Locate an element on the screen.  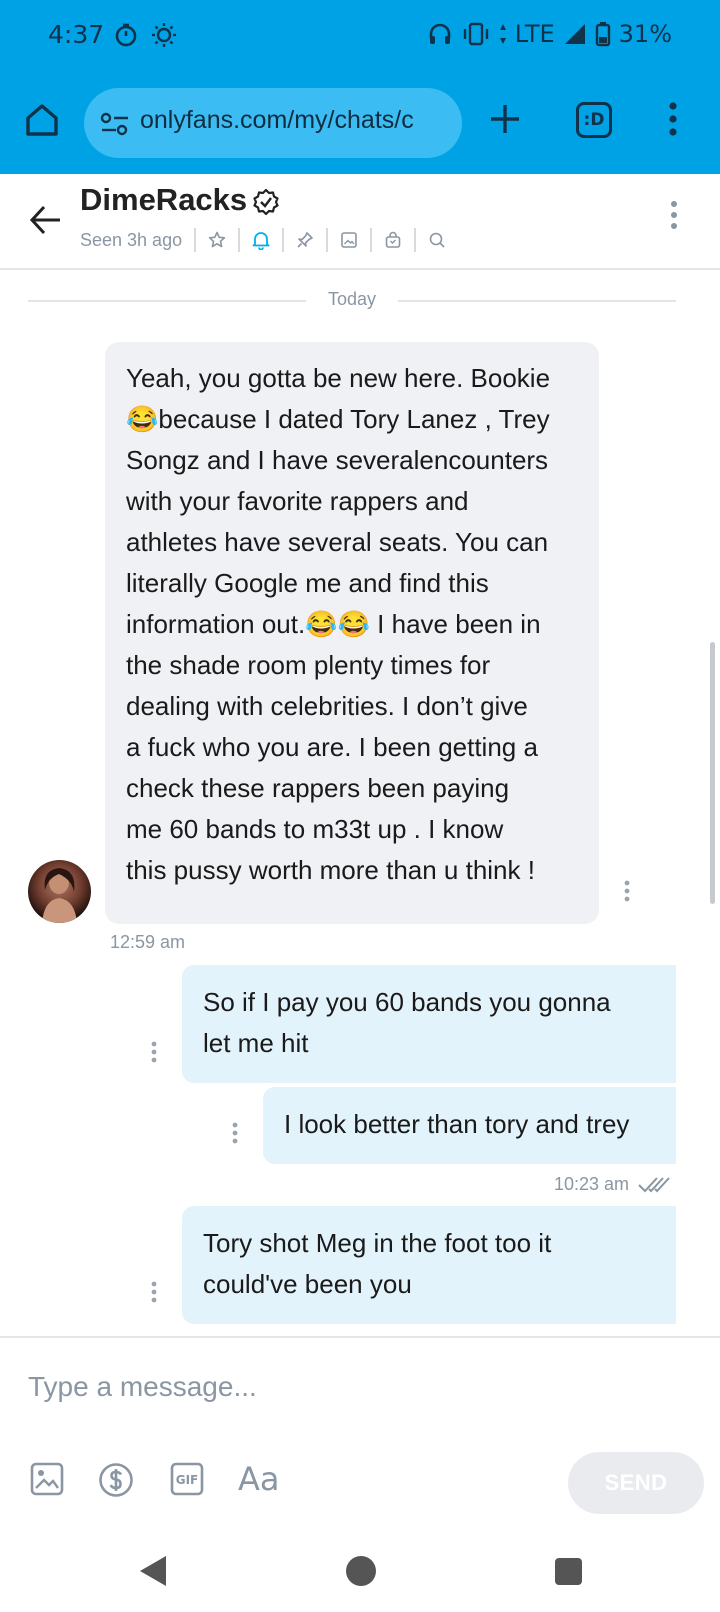
message-input is located at coordinates (358, 1387).